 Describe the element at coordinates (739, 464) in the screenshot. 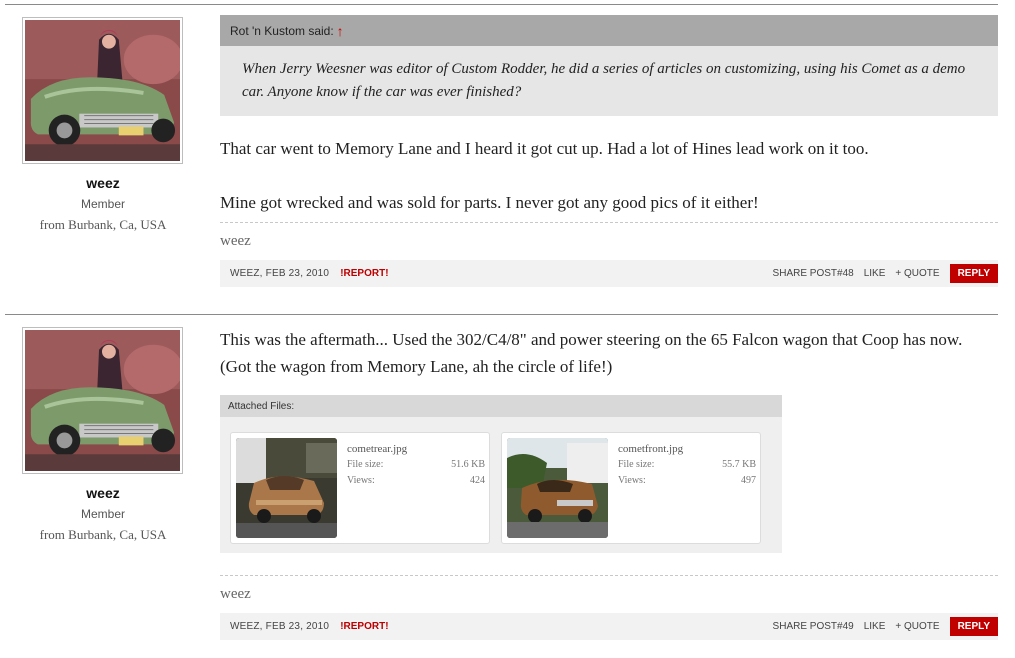

I see `file-size-value: 55.7 KB` at that location.